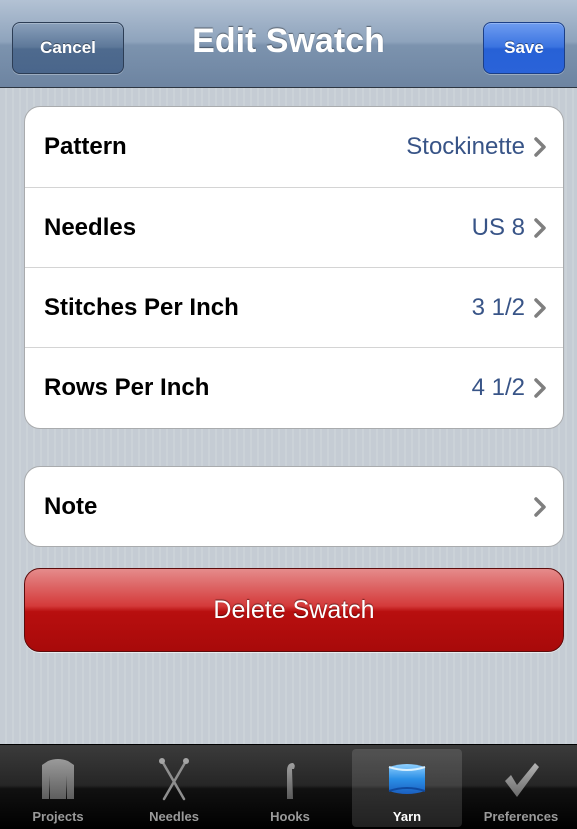 Image resolution: width=577 pixels, height=829 pixels. I want to click on note-label: Note, so click(71, 506).